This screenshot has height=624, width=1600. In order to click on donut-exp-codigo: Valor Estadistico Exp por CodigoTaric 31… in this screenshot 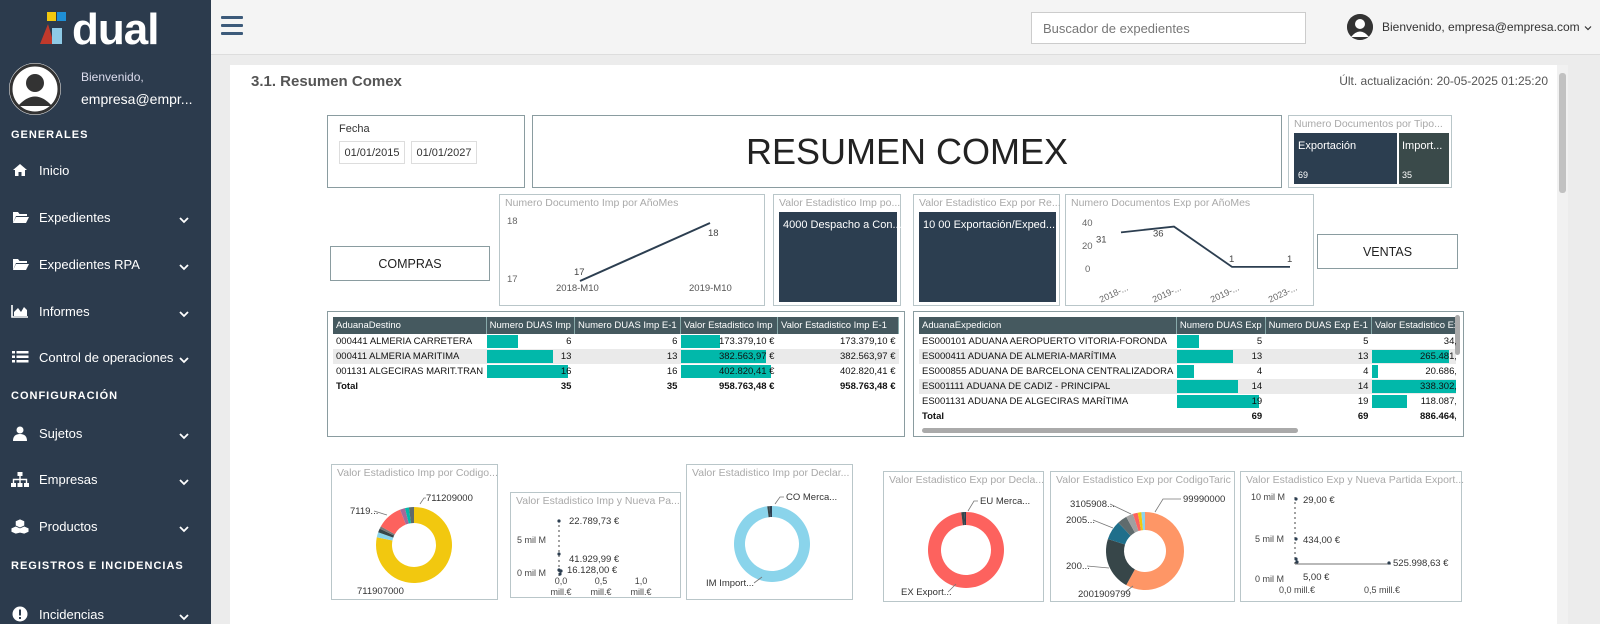, I will do `click(1142, 536)`.